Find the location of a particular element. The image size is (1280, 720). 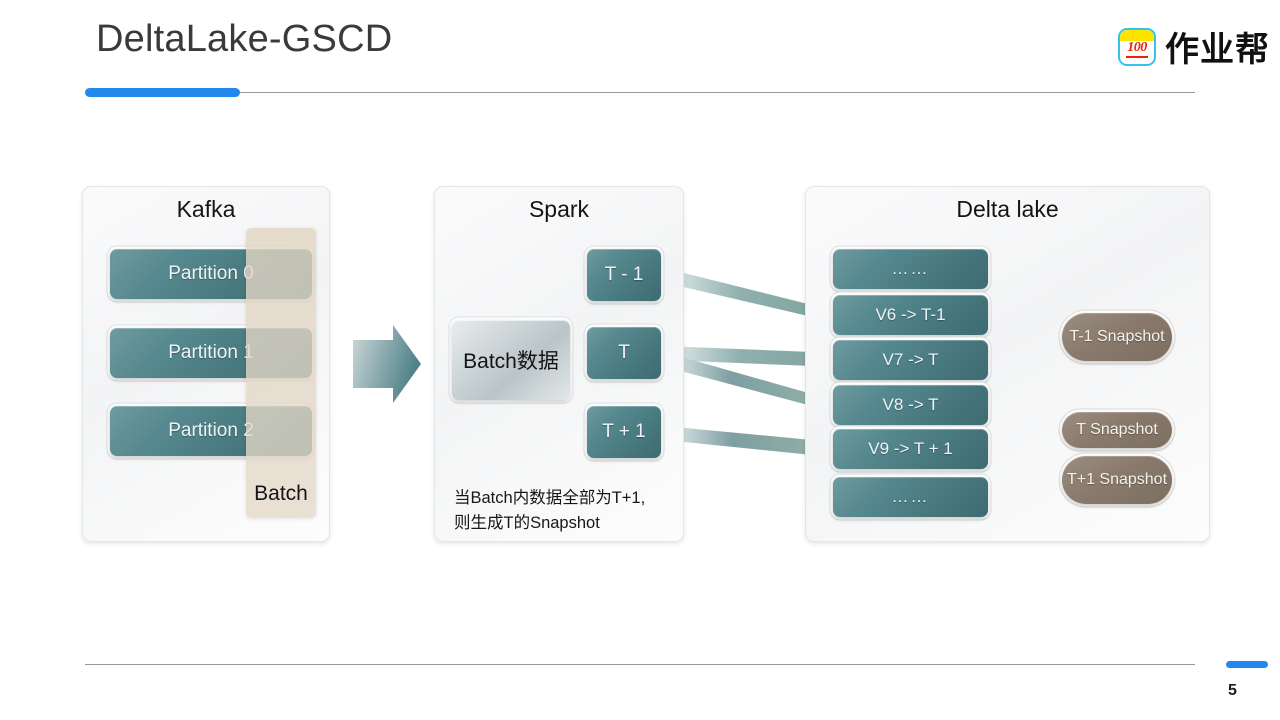

spark-caption-line-1: 当Batch内数据全部为T+1, is located at coordinates (550, 498).